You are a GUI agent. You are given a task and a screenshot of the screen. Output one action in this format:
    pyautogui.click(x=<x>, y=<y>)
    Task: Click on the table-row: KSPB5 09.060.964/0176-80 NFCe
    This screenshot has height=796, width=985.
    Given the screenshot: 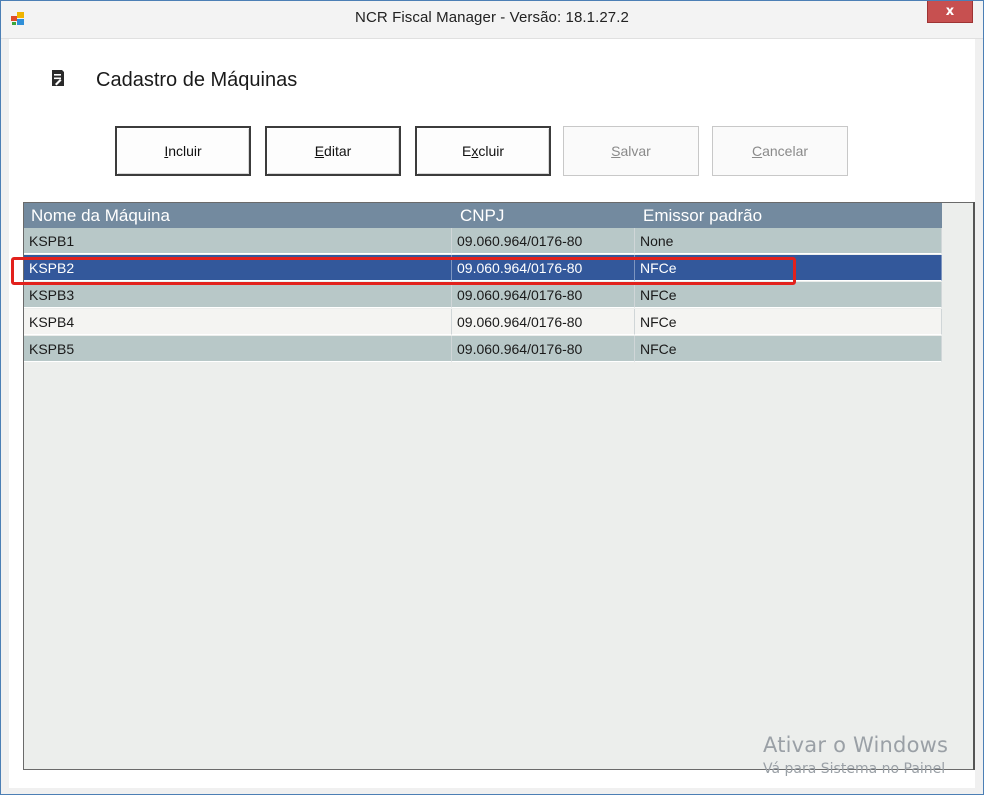 What is the action you would take?
    pyautogui.click(x=483, y=349)
    